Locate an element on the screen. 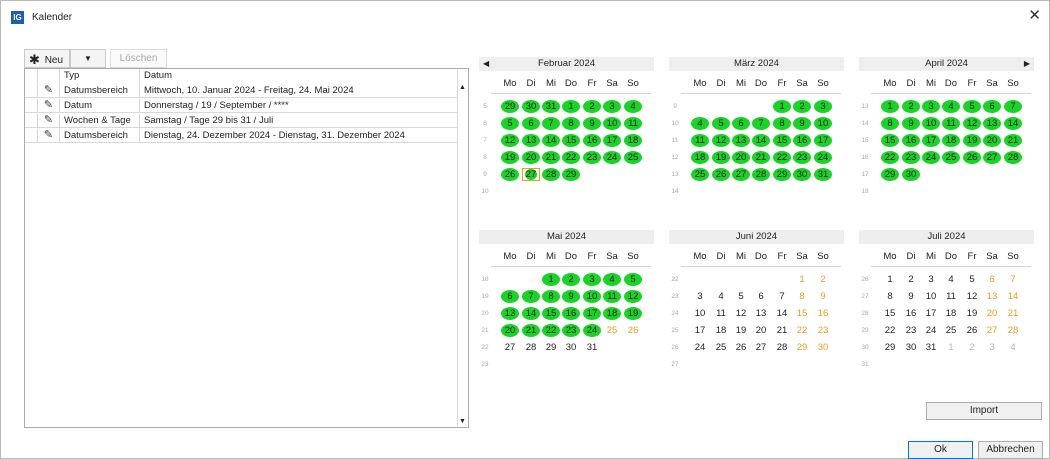 This screenshot has width=1050, height=459. calendar-day: 30 is located at coordinates (531, 106).